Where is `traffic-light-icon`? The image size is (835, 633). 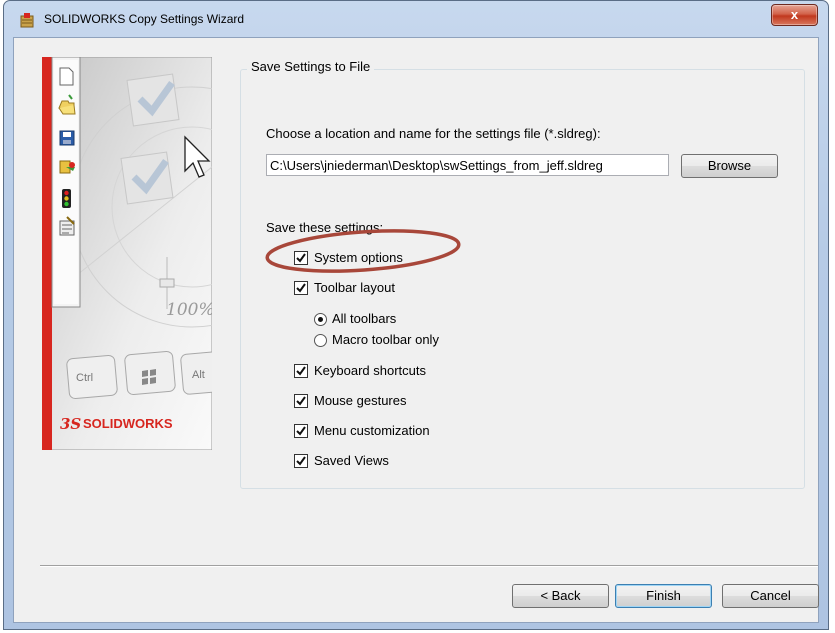 traffic-light-icon is located at coordinates (66, 198).